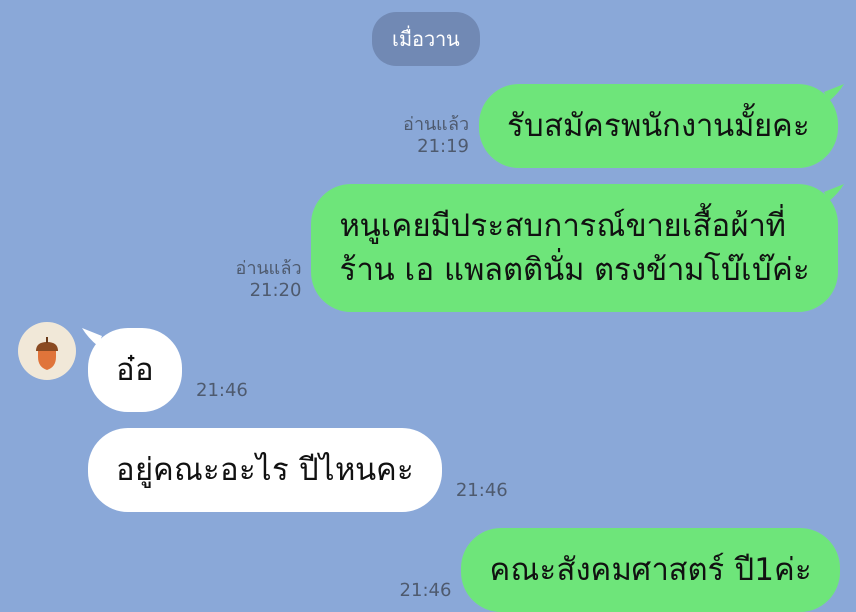 Image resolution: width=856 pixels, height=612 pixels. What do you see at coordinates (426, 39) in the screenshot?
I see `date-label: เมื่อวาน` at bounding box center [426, 39].